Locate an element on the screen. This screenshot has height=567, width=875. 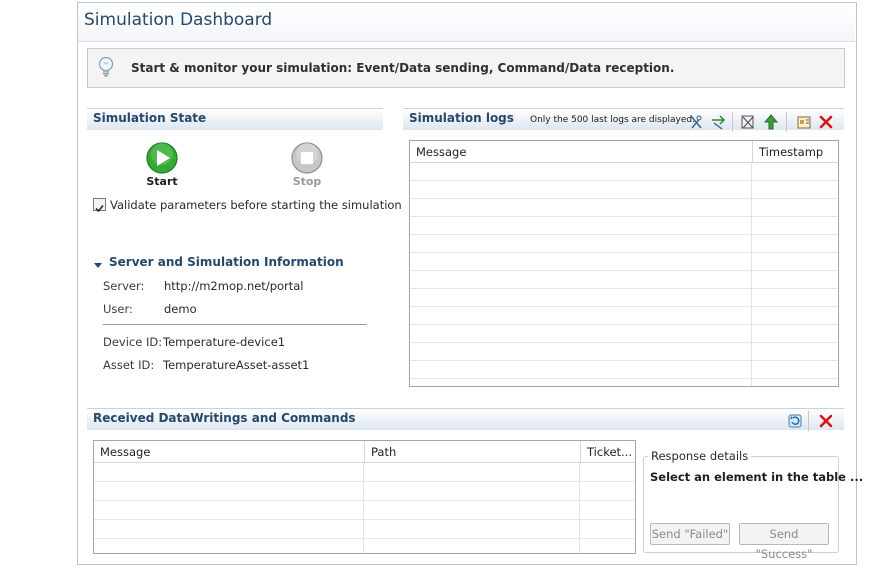
device-id-label: Device ID: is located at coordinates (133, 342).